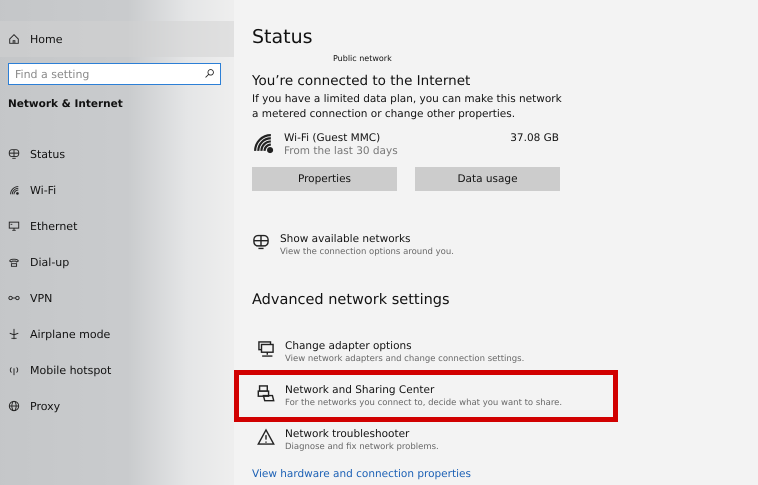 This screenshot has height=485, width=758. What do you see at coordinates (487, 179) in the screenshot?
I see `data-usage-button: Data usage` at bounding box center [487, 179].